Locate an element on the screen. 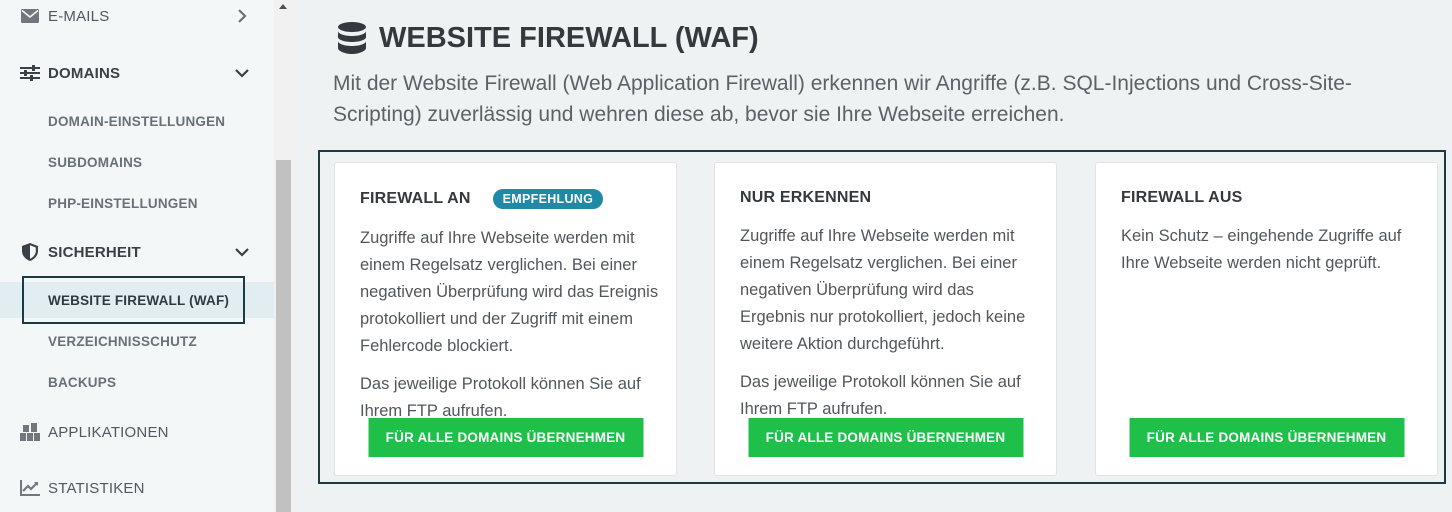 This screenshot has width=1452, height=512. sidebar-subitem-label: WEBSITE FIREWALL (WAF) is located at coordinates (139, 300).